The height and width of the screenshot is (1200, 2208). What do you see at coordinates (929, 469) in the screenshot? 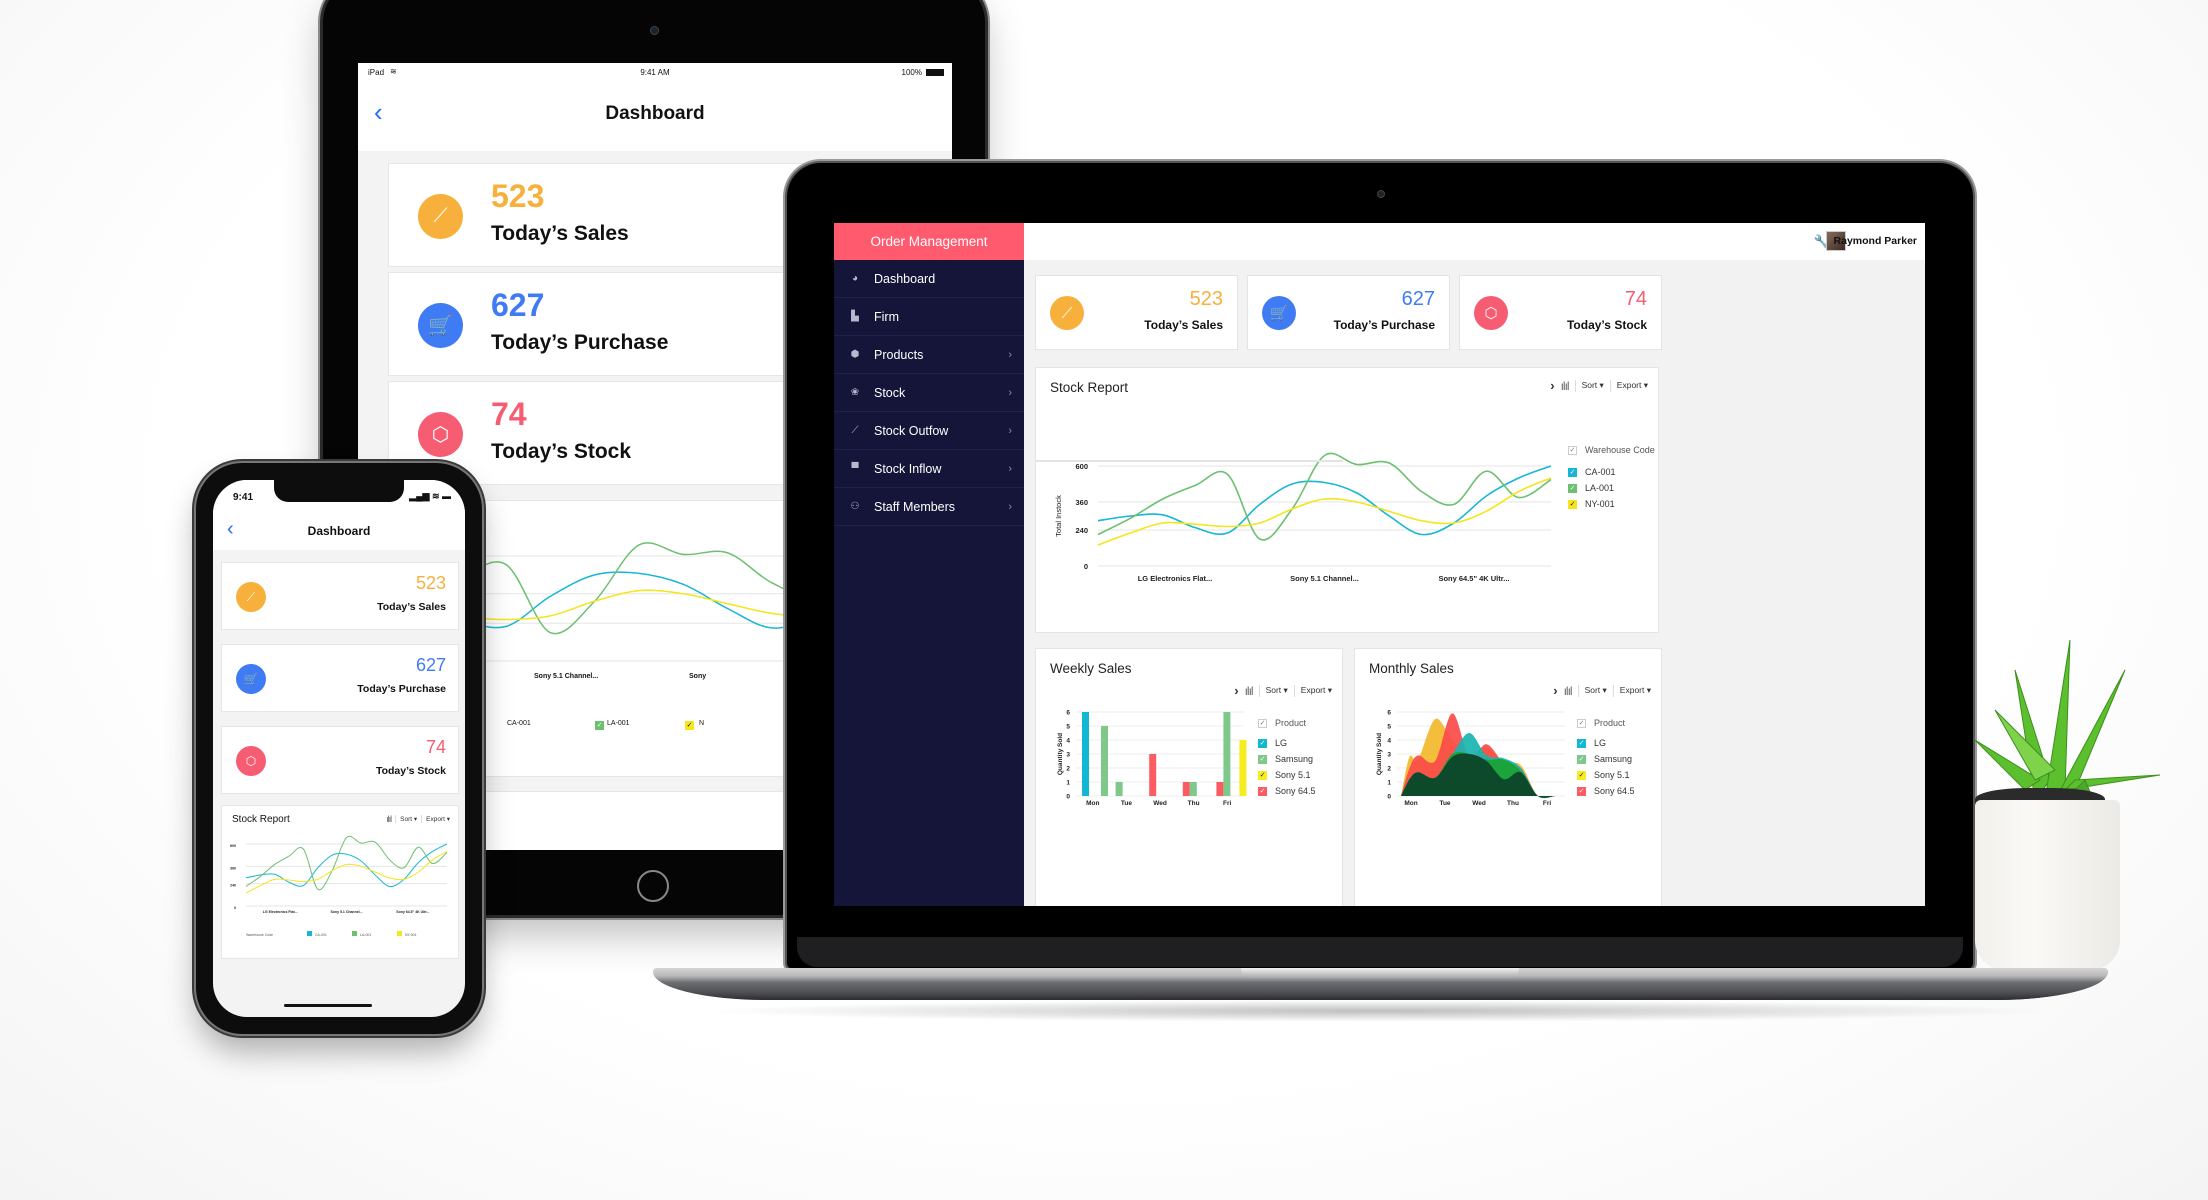
I see `sidebar-item-stock-inflow: ▀ Stock Inflow ›` at bounding box center [929, 469].